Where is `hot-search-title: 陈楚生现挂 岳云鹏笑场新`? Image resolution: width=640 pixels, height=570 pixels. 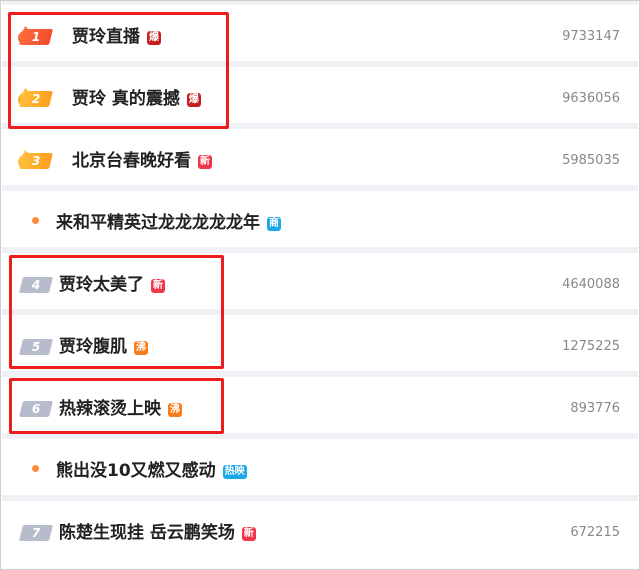
hot-search-title: 陈楚生现挂 岳云鹏笑场新 is located at coordinates (157, 533).